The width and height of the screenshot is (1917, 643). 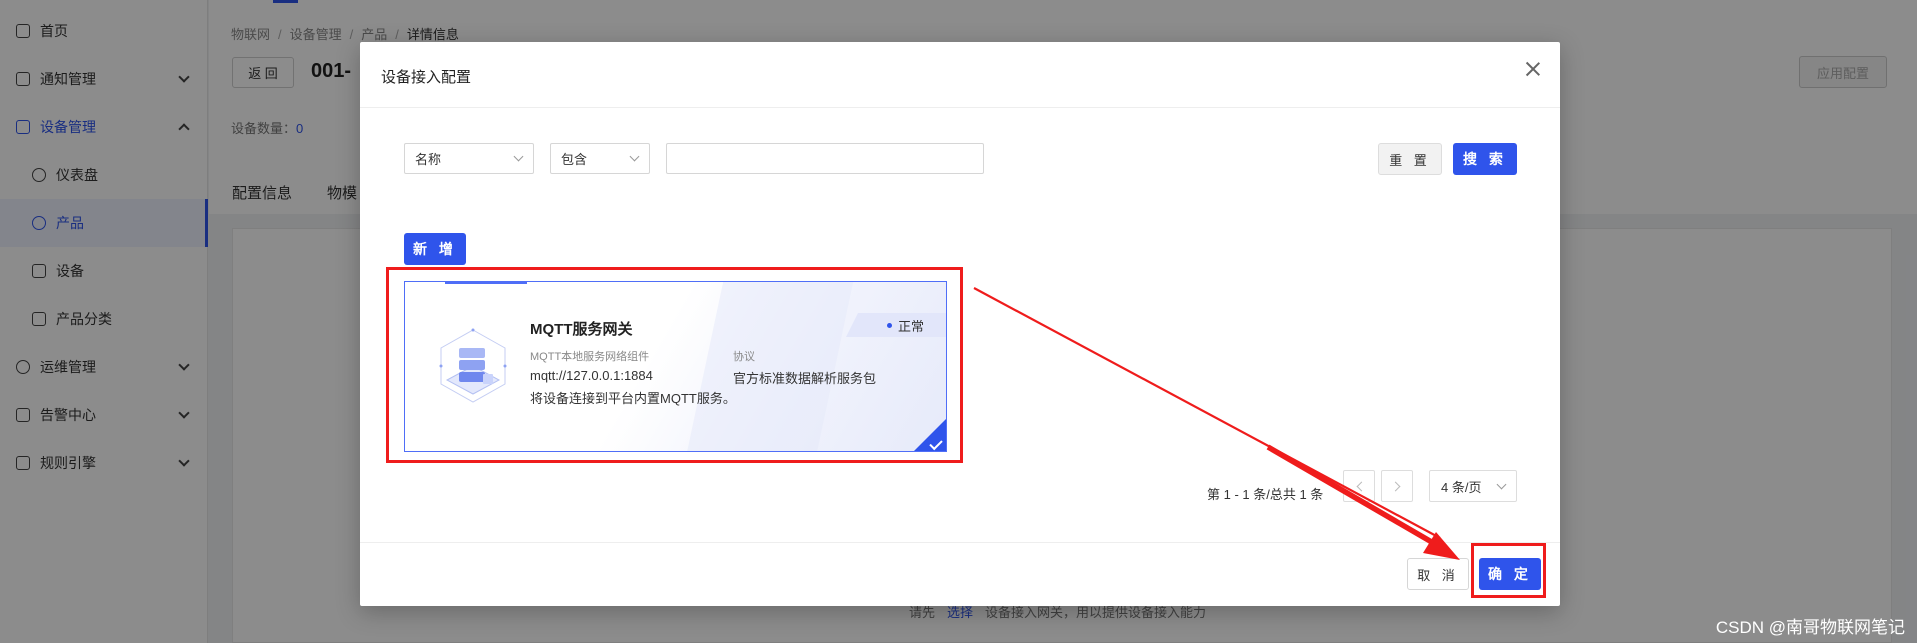 I want to click on modal-footer-divider, so click(x=960, y=542).